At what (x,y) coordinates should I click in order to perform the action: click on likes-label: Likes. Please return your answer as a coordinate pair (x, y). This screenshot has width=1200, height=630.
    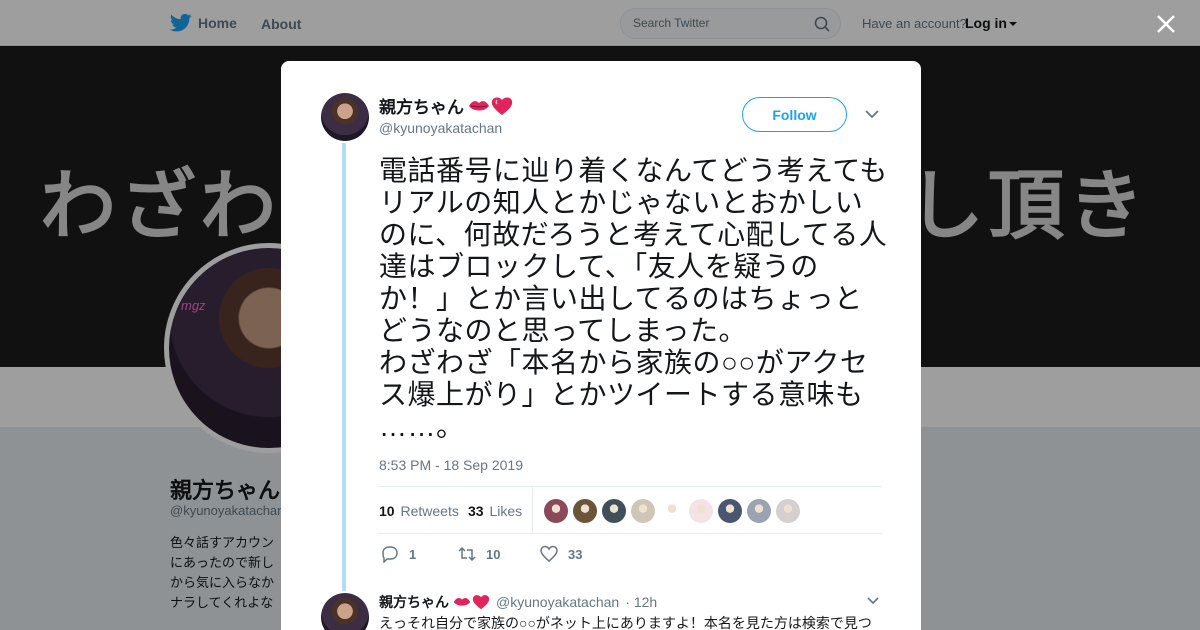
    Looking at the image, I should click on (506, 511).